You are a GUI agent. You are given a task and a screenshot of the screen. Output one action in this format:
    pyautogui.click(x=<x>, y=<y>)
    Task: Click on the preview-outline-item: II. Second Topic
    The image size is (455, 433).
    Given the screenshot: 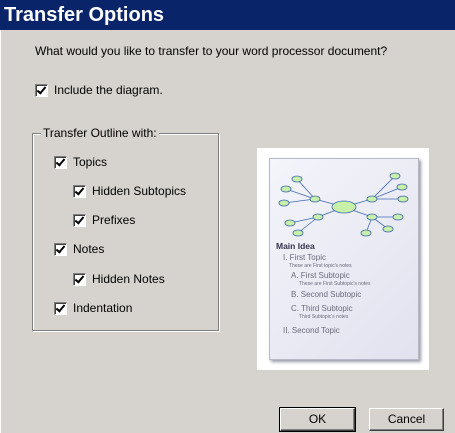 What is the action you would take?
    pyautogui.click(x=311, y=330)
    